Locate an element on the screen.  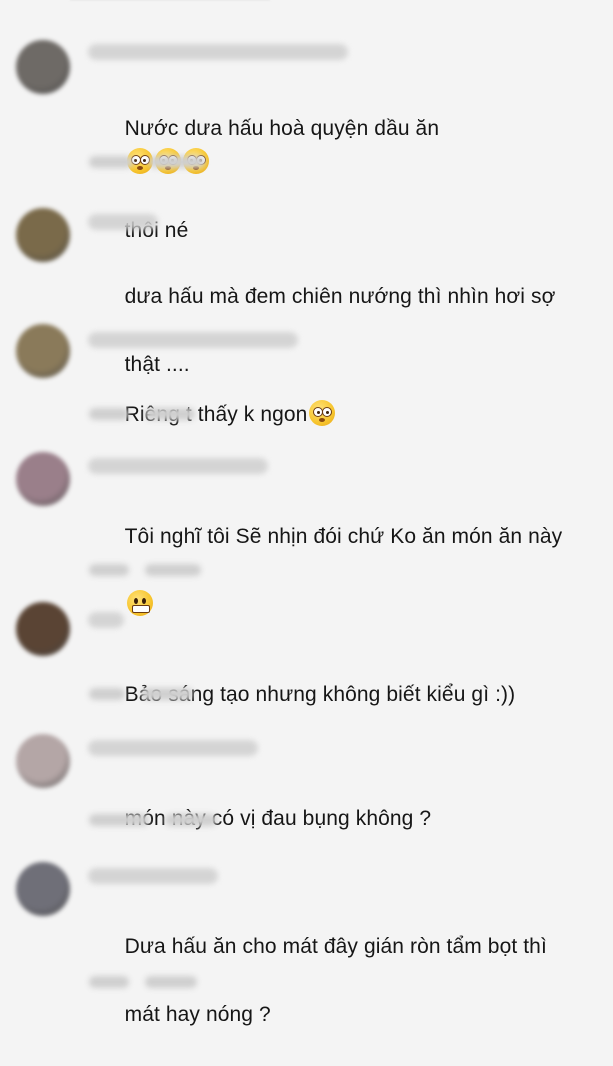
comment-line: Nước dưa hấu hoà quyện dầu ăn is located at coordinates (282, 128).